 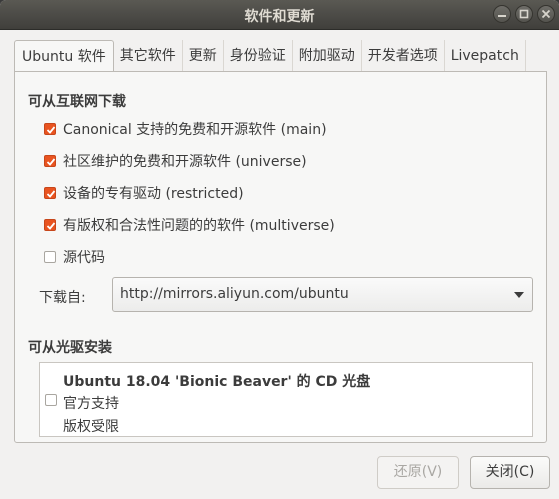 I want to click on close-button: 关闭(C), so click(x=510, y=472).